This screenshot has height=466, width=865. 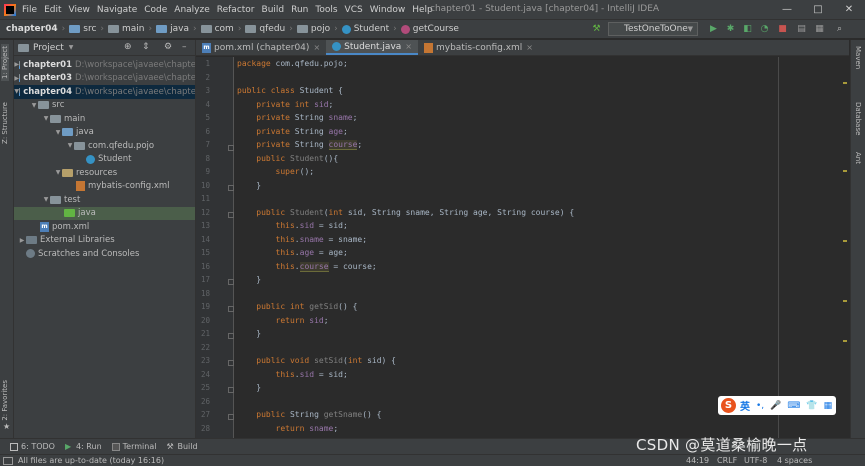 What do you see at coordinates (168, 47) in the screenshot?
I see `gear-icon: ⚙` at bounding box center [168, 47].